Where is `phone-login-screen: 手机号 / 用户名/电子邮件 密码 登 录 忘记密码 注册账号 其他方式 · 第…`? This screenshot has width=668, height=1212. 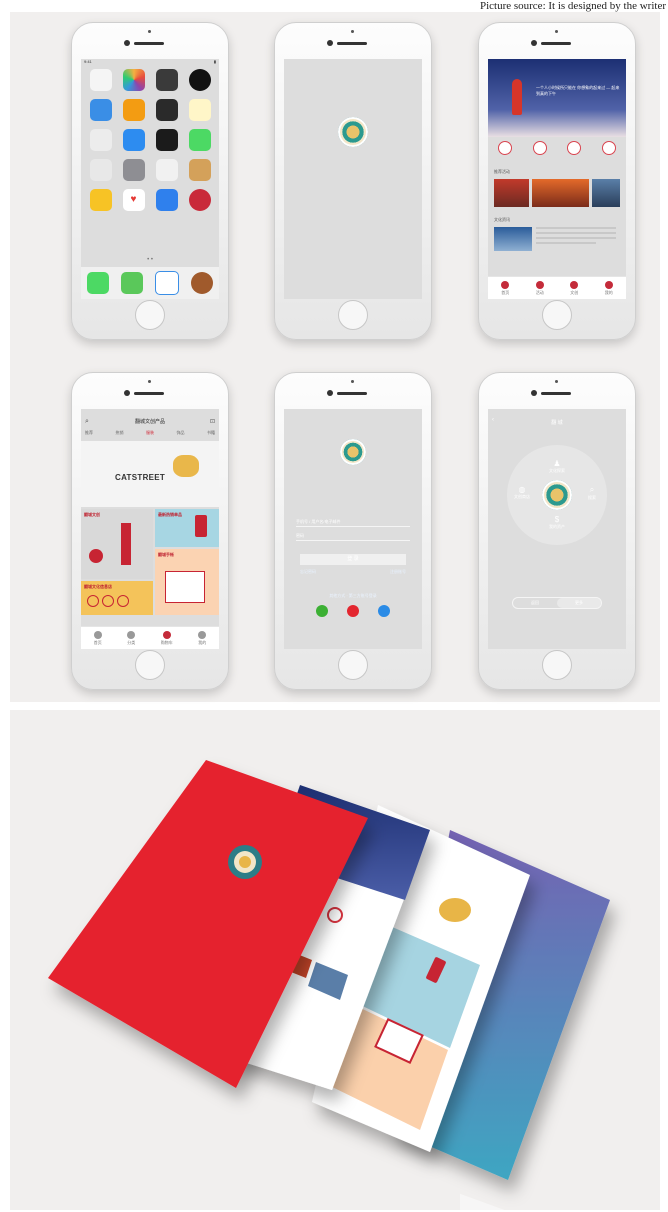 phone-login-screen: 手机号 / 用户名/电子邮件 密码 登 录 忘记密码 注册账号 其他方式 · 第… is located at coordinates (353, 531).